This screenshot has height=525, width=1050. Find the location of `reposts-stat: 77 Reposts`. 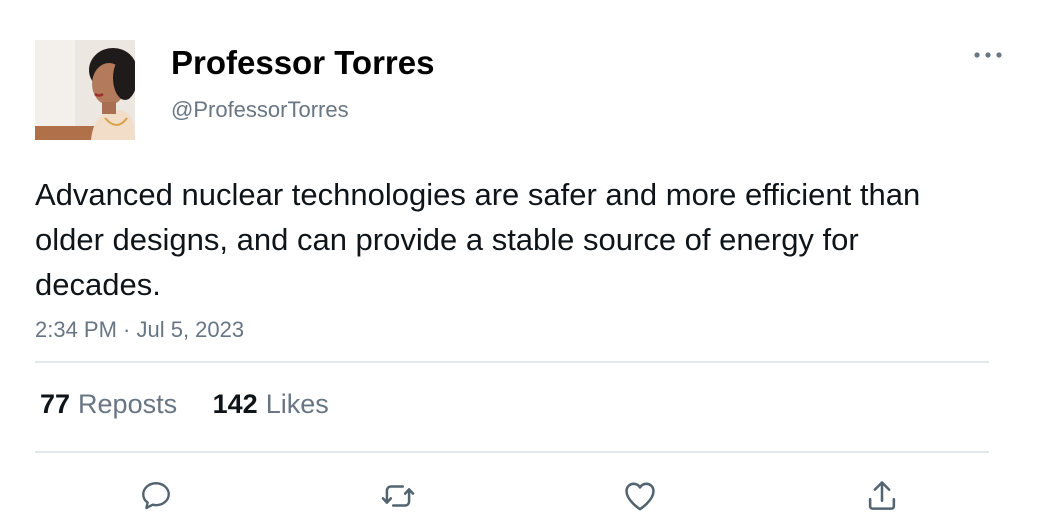

reposts-stat: 77 Reposts is located at coordinates (108, 404).